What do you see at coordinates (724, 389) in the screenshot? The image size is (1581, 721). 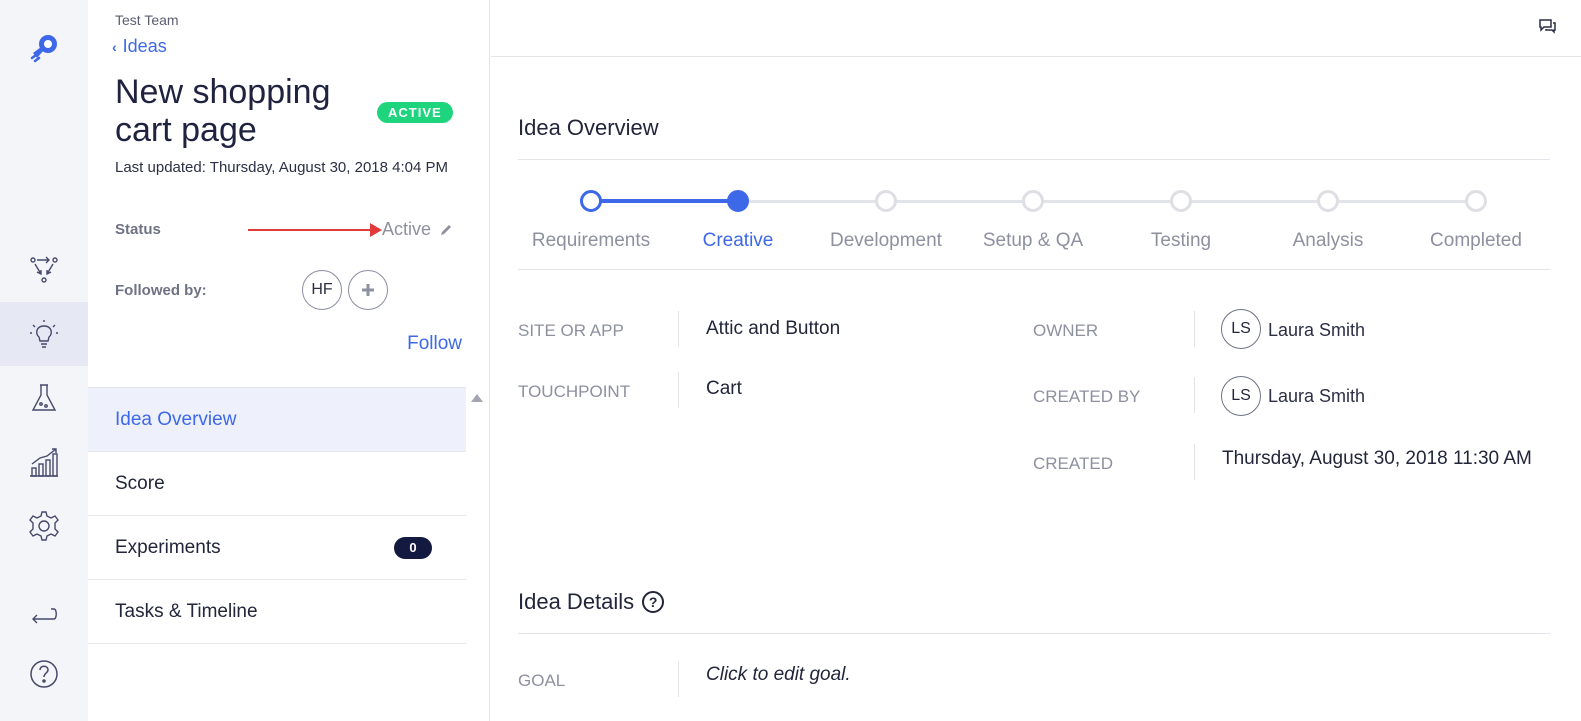 I see `touchpoint-value: Cart` at bounding box center [724, 389].